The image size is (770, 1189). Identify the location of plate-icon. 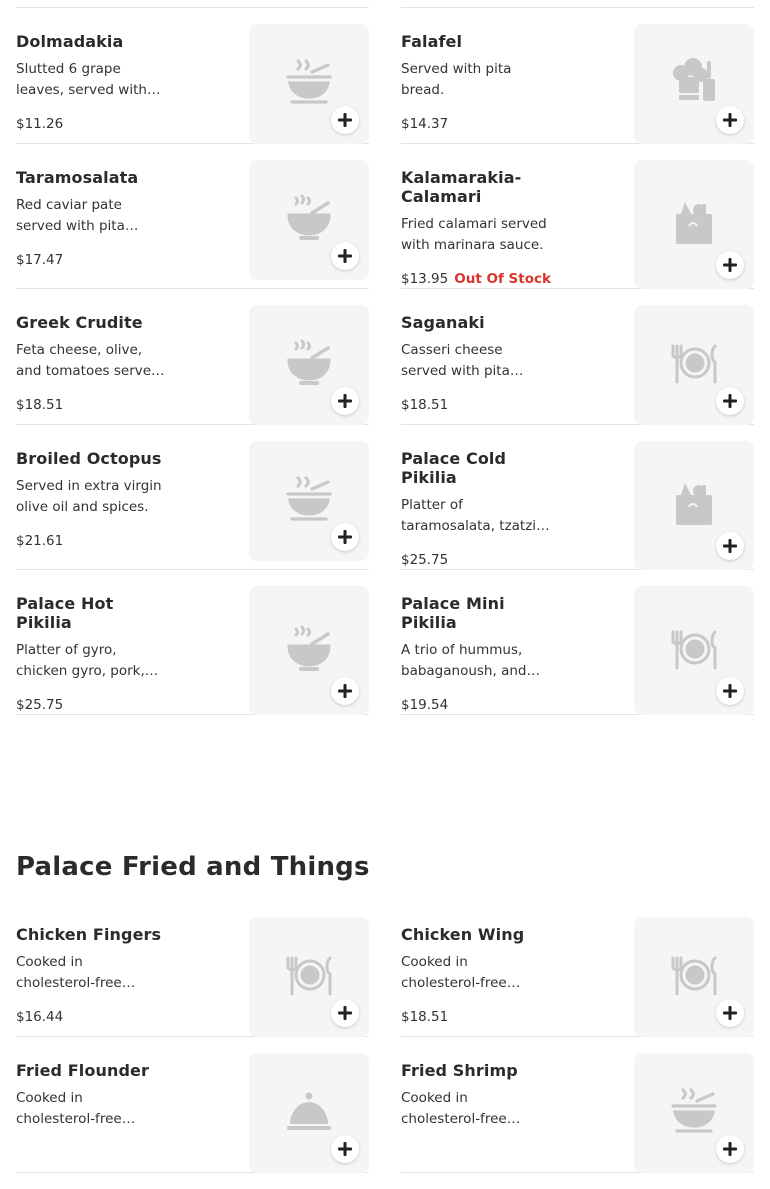
(694, 651).